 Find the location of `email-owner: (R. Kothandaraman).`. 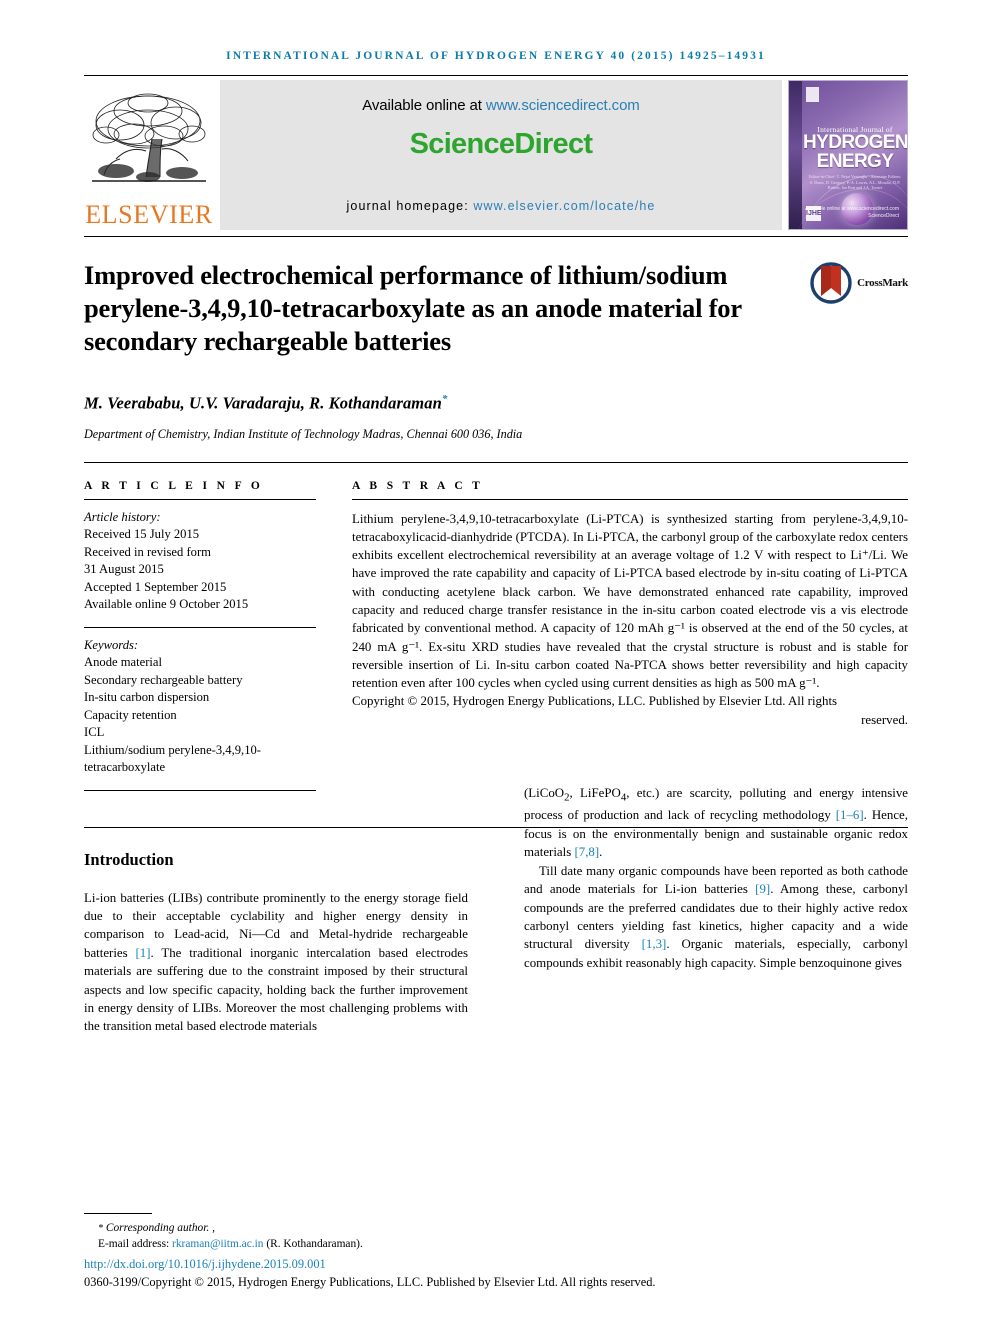

email-owner: (R. Kothandaraman). is located at coordinates (313, 1243).